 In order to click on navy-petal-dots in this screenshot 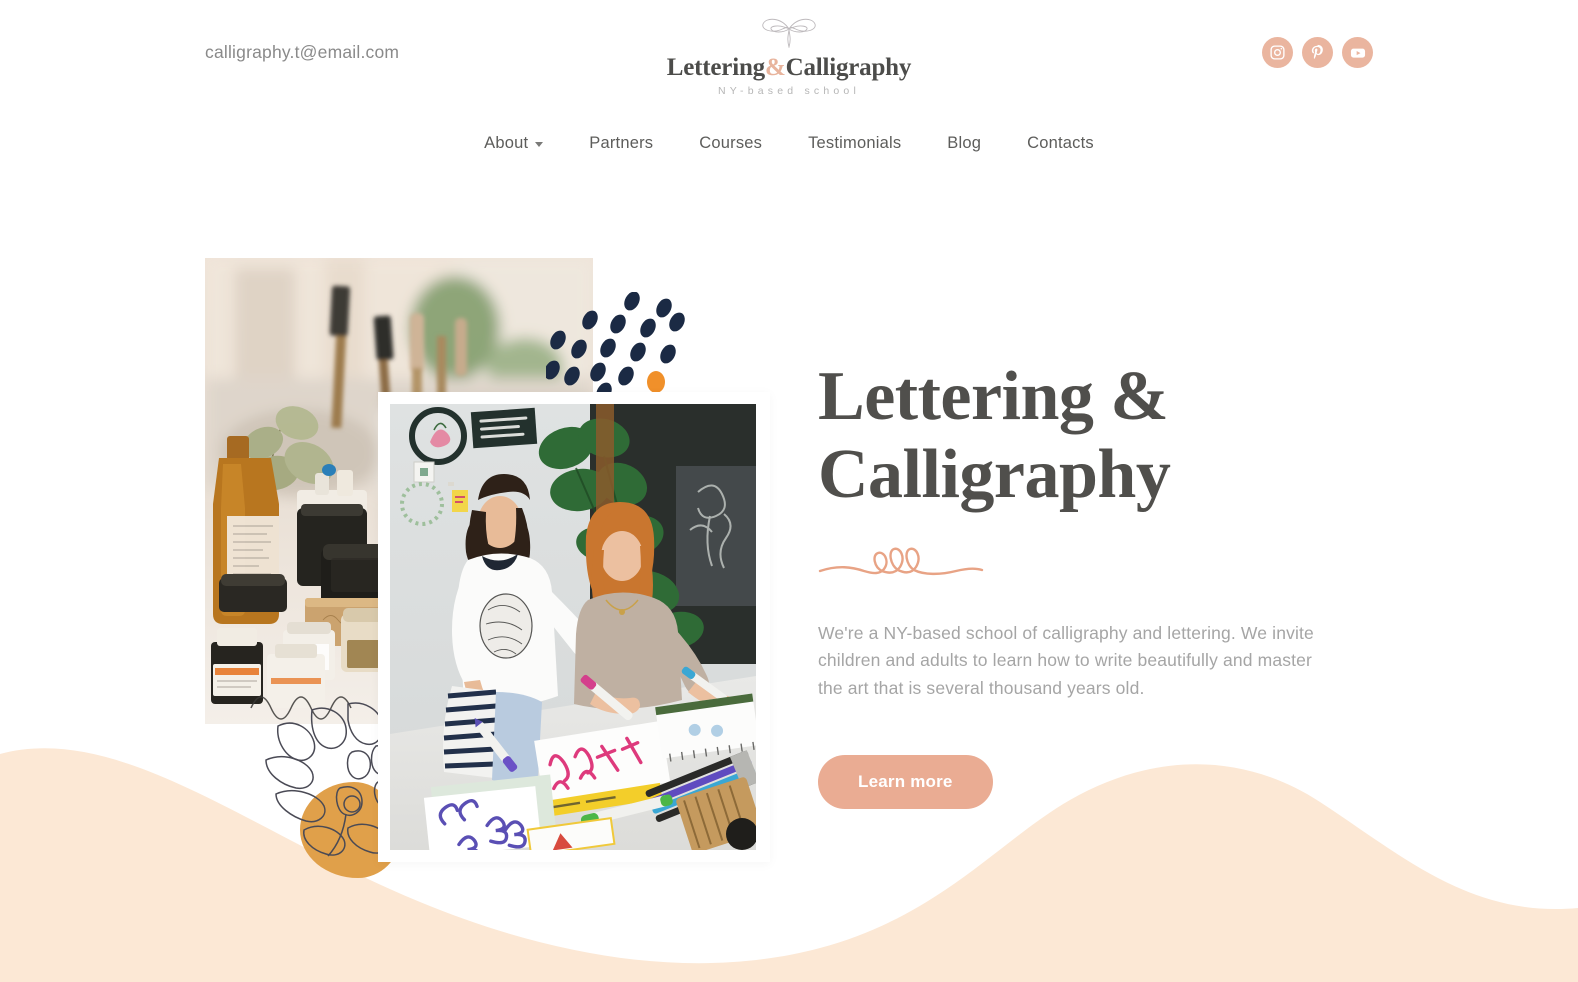, I will do `click(615, 346)`.